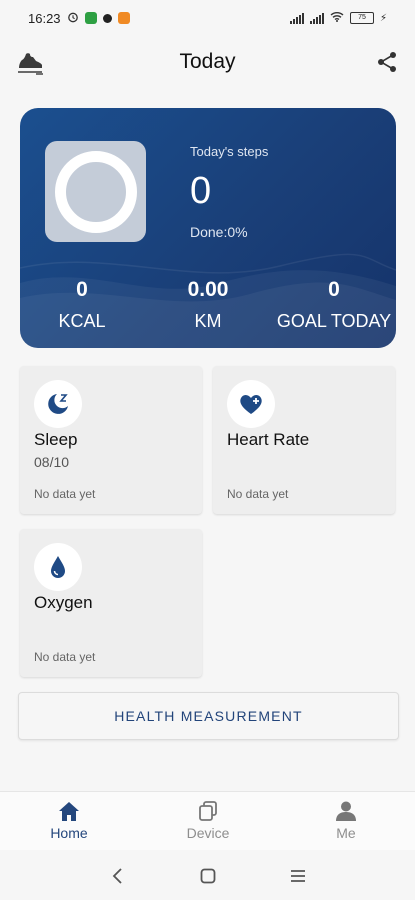  Describe the element at coordinates (56, 439) in the screenshot. I see `sleep-title: Sleep` at that location.